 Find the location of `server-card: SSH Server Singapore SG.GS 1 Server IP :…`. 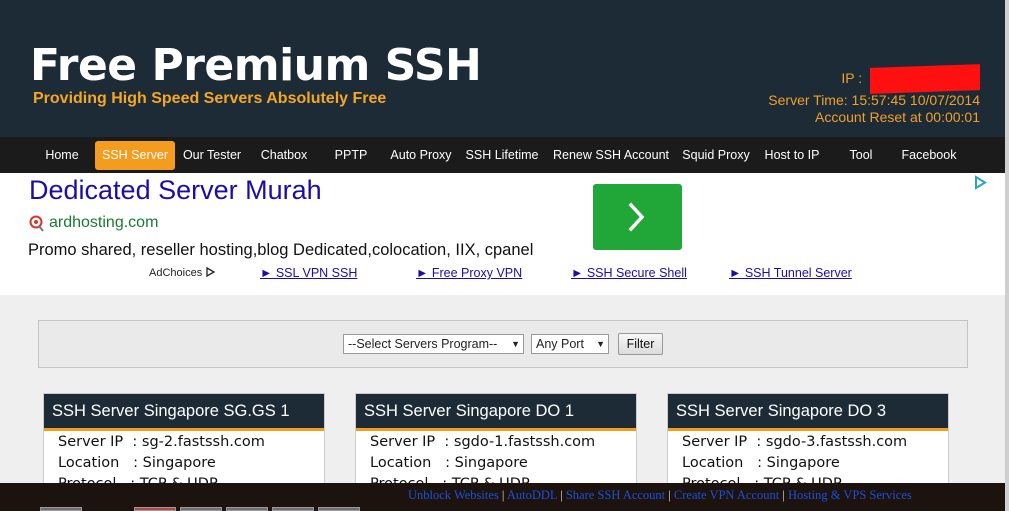

server-card: SSH Server Singapore SG.GS 1 Server IP :… is located at coordinates (184, 444).